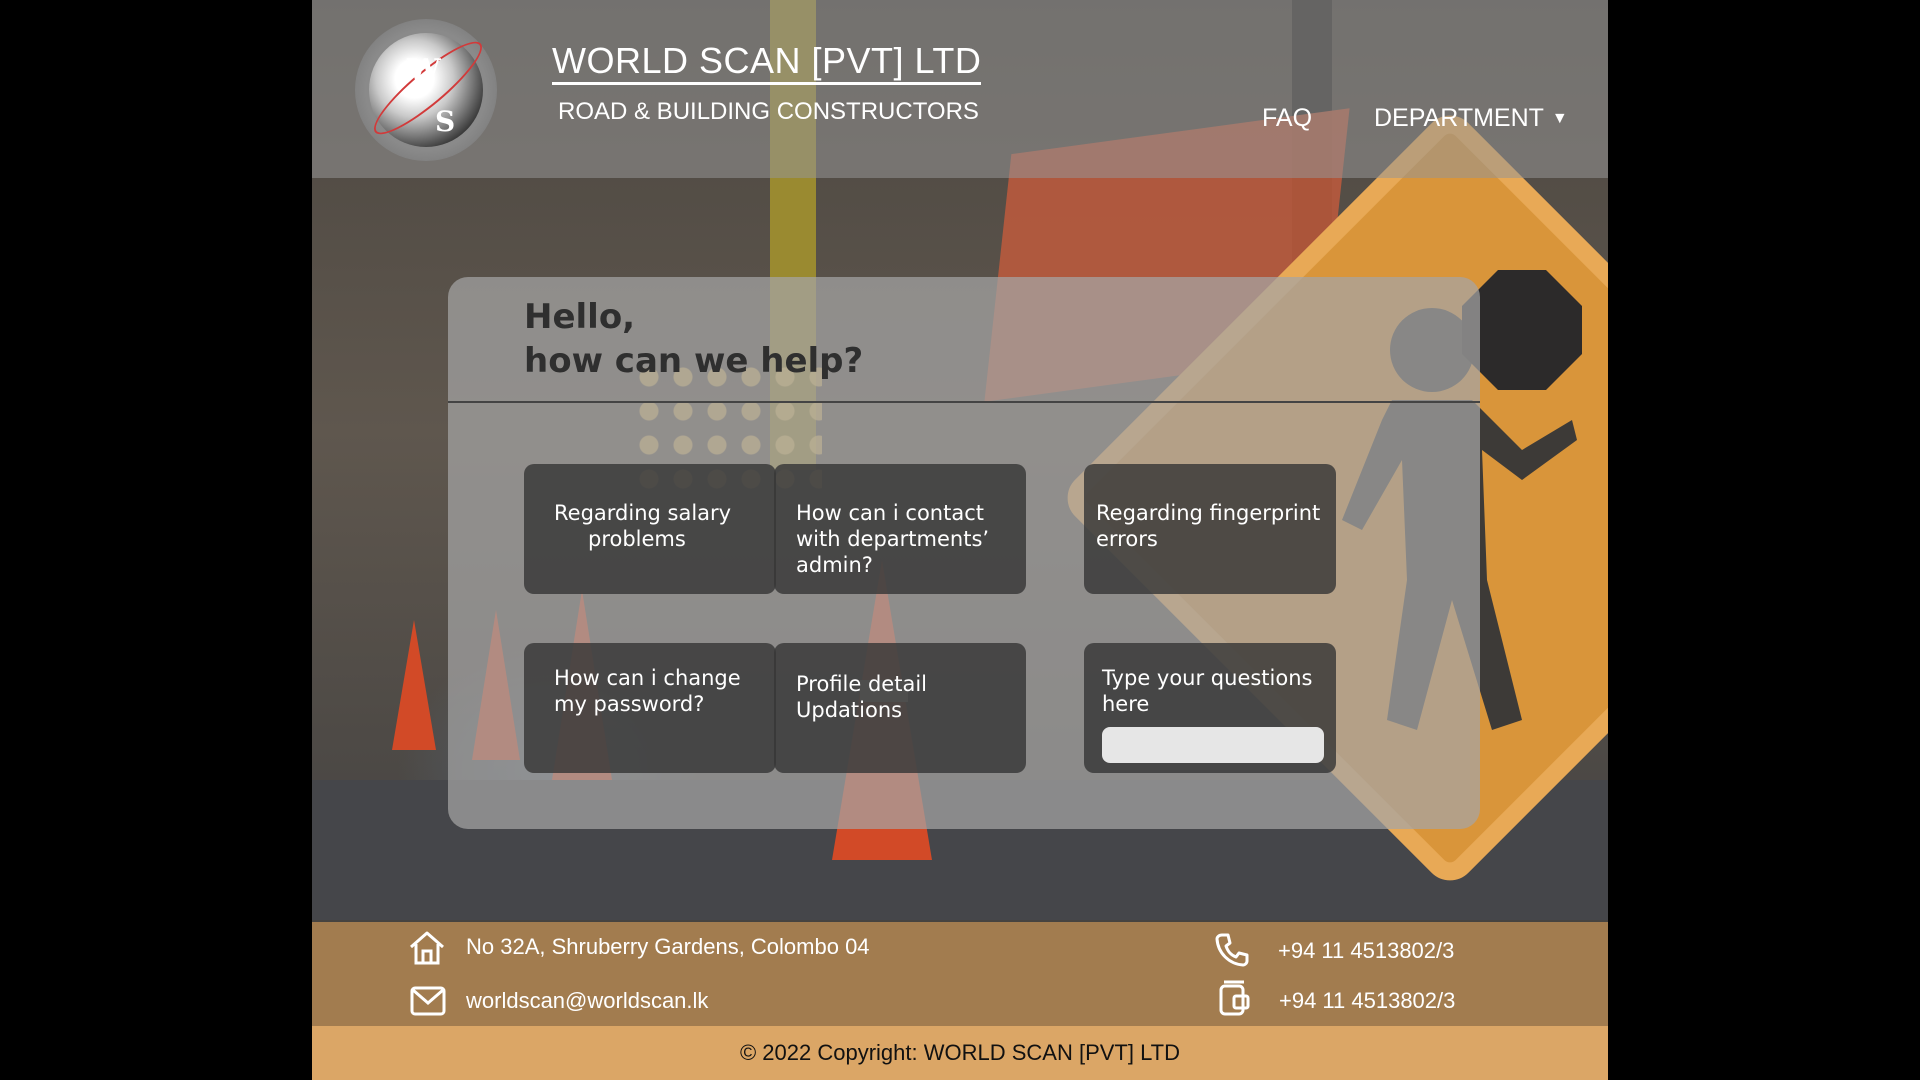  I want to click on chevron-down-icon: ▼, so click(1559, 119).